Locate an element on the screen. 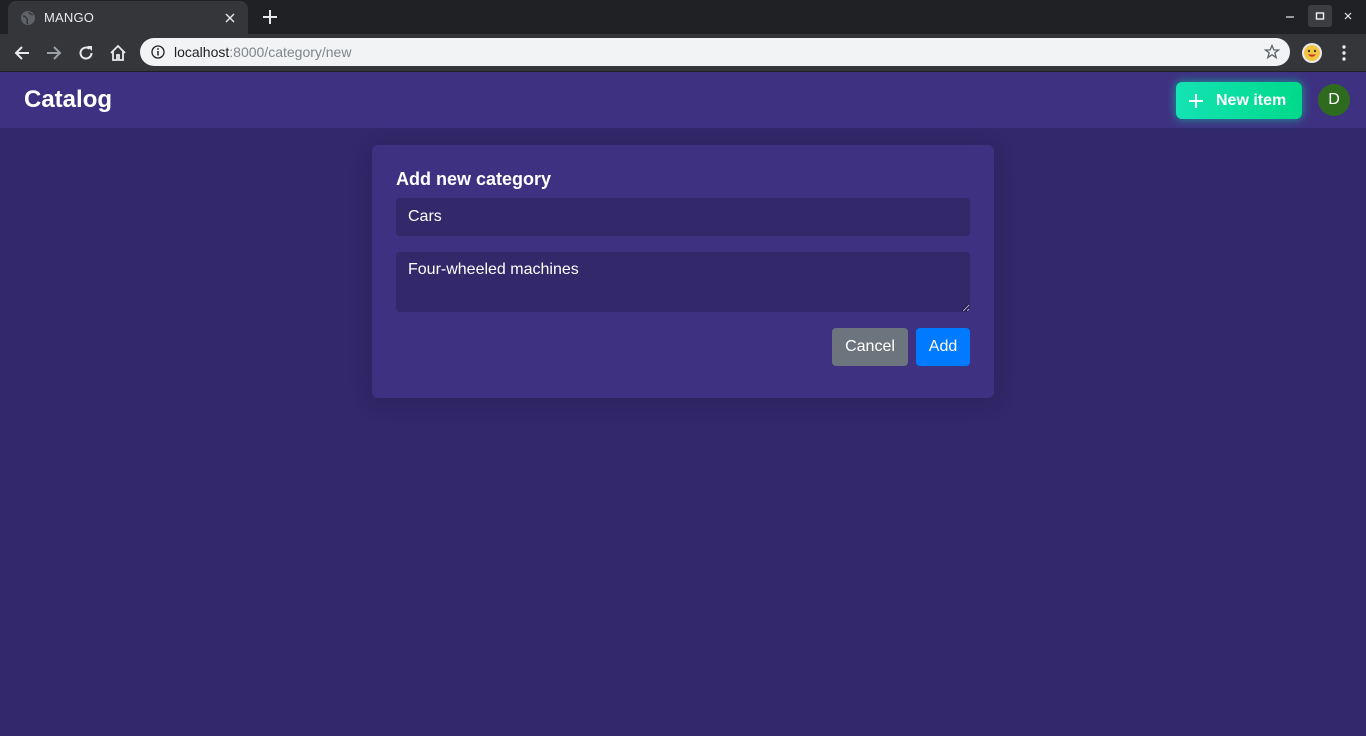  minimize-icon is located at coordinates (1290, 16).